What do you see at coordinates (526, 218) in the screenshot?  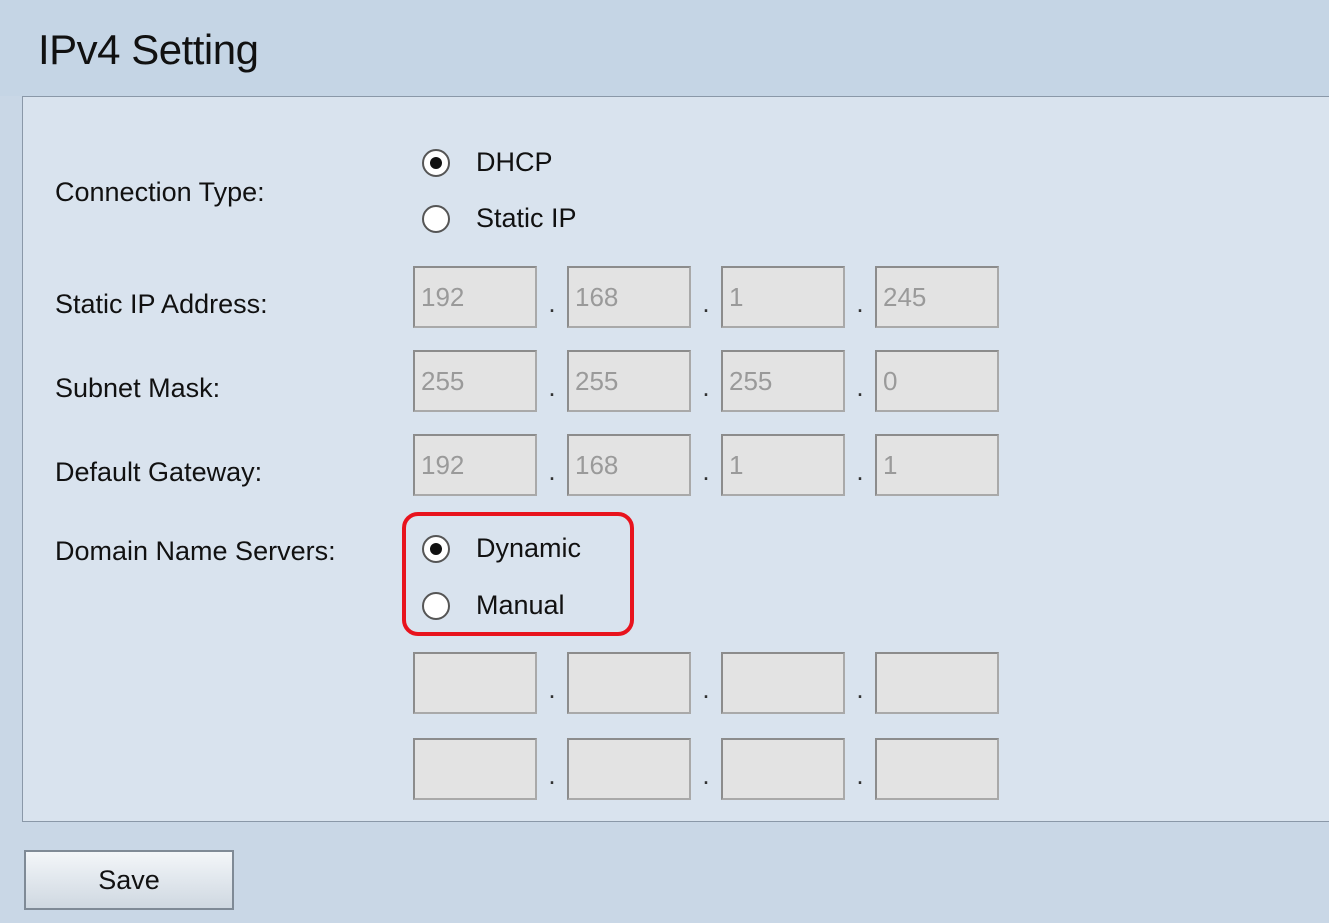 I see `radio-static-ip-label: Static IP` at bounding box center [526, 218].